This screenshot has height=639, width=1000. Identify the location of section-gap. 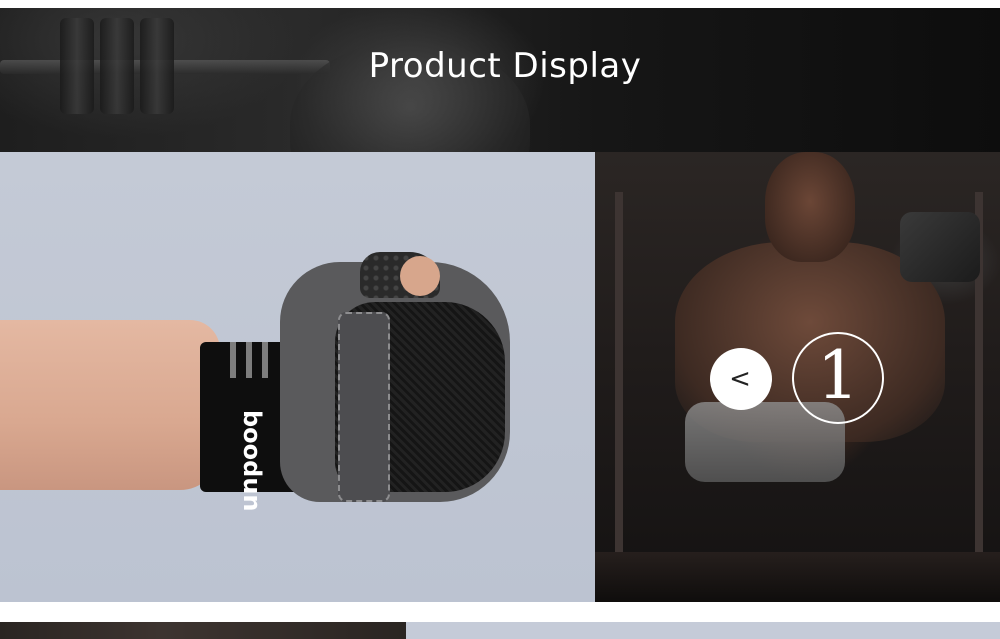
(500, 612).